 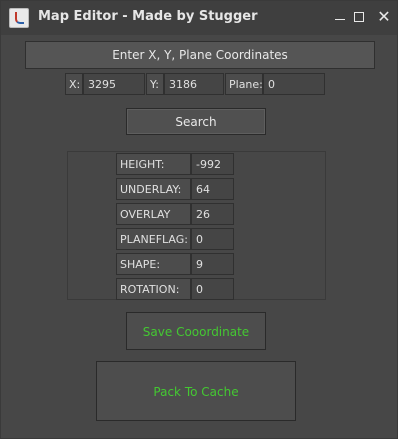 What do you see at coordinates (153, 214) in the screenshot?
I see `overlay-label: OVERLAY` at bounding box center [153, 214].